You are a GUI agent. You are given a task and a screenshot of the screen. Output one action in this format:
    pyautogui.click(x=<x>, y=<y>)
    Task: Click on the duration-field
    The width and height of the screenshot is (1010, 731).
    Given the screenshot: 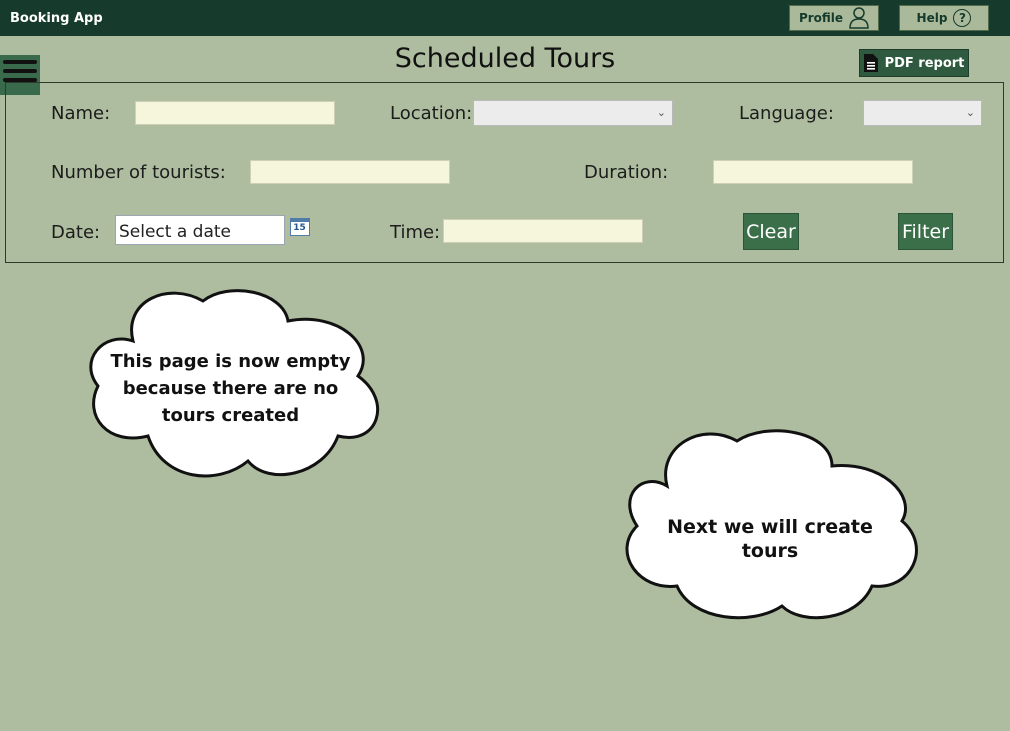 What is the action you would take?
    pyautogui.click(x=813, y=172)
    